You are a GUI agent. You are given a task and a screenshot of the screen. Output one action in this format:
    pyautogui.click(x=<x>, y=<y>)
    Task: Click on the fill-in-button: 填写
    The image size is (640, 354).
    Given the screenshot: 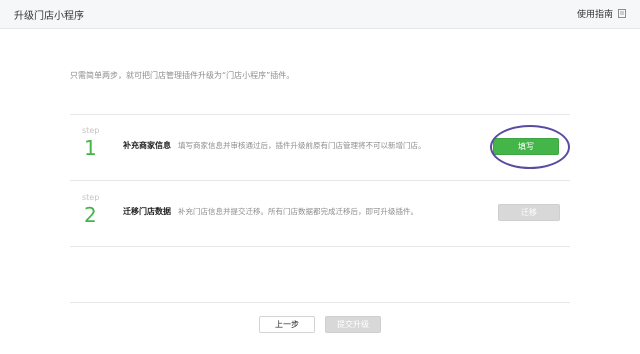 What is the action you would take?
    pyautogui.click(x=526, y=146)
    